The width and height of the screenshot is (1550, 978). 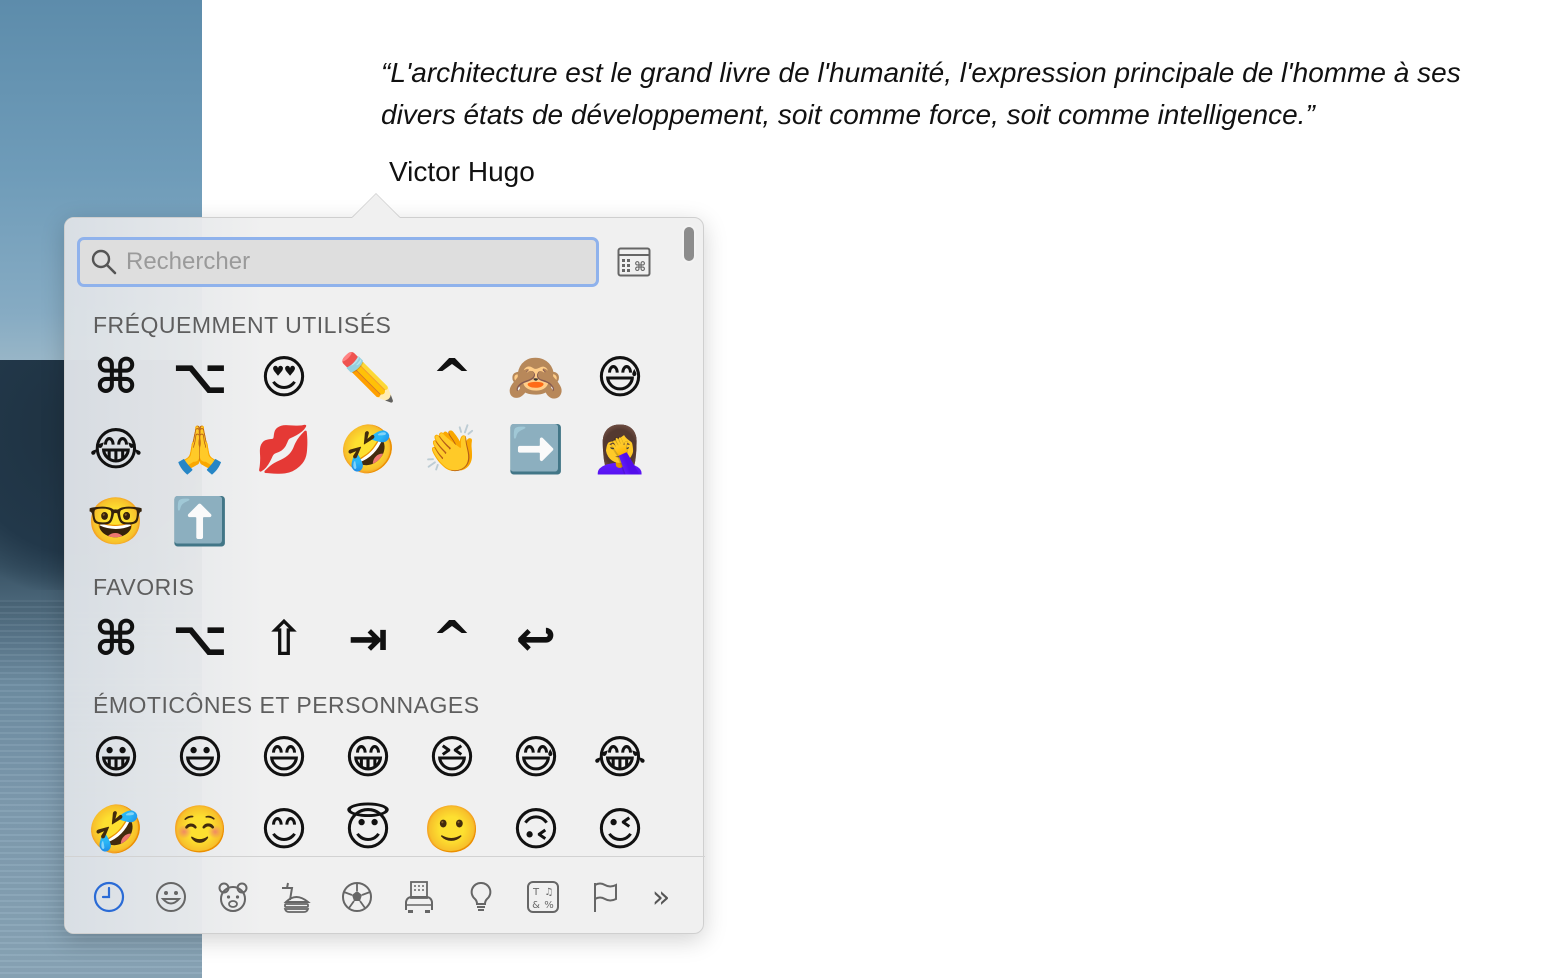 What do you see at coordinates (284, 757) in the screenshot?
I see `emoji-cell: 😄` at bounding box center [284, 757].